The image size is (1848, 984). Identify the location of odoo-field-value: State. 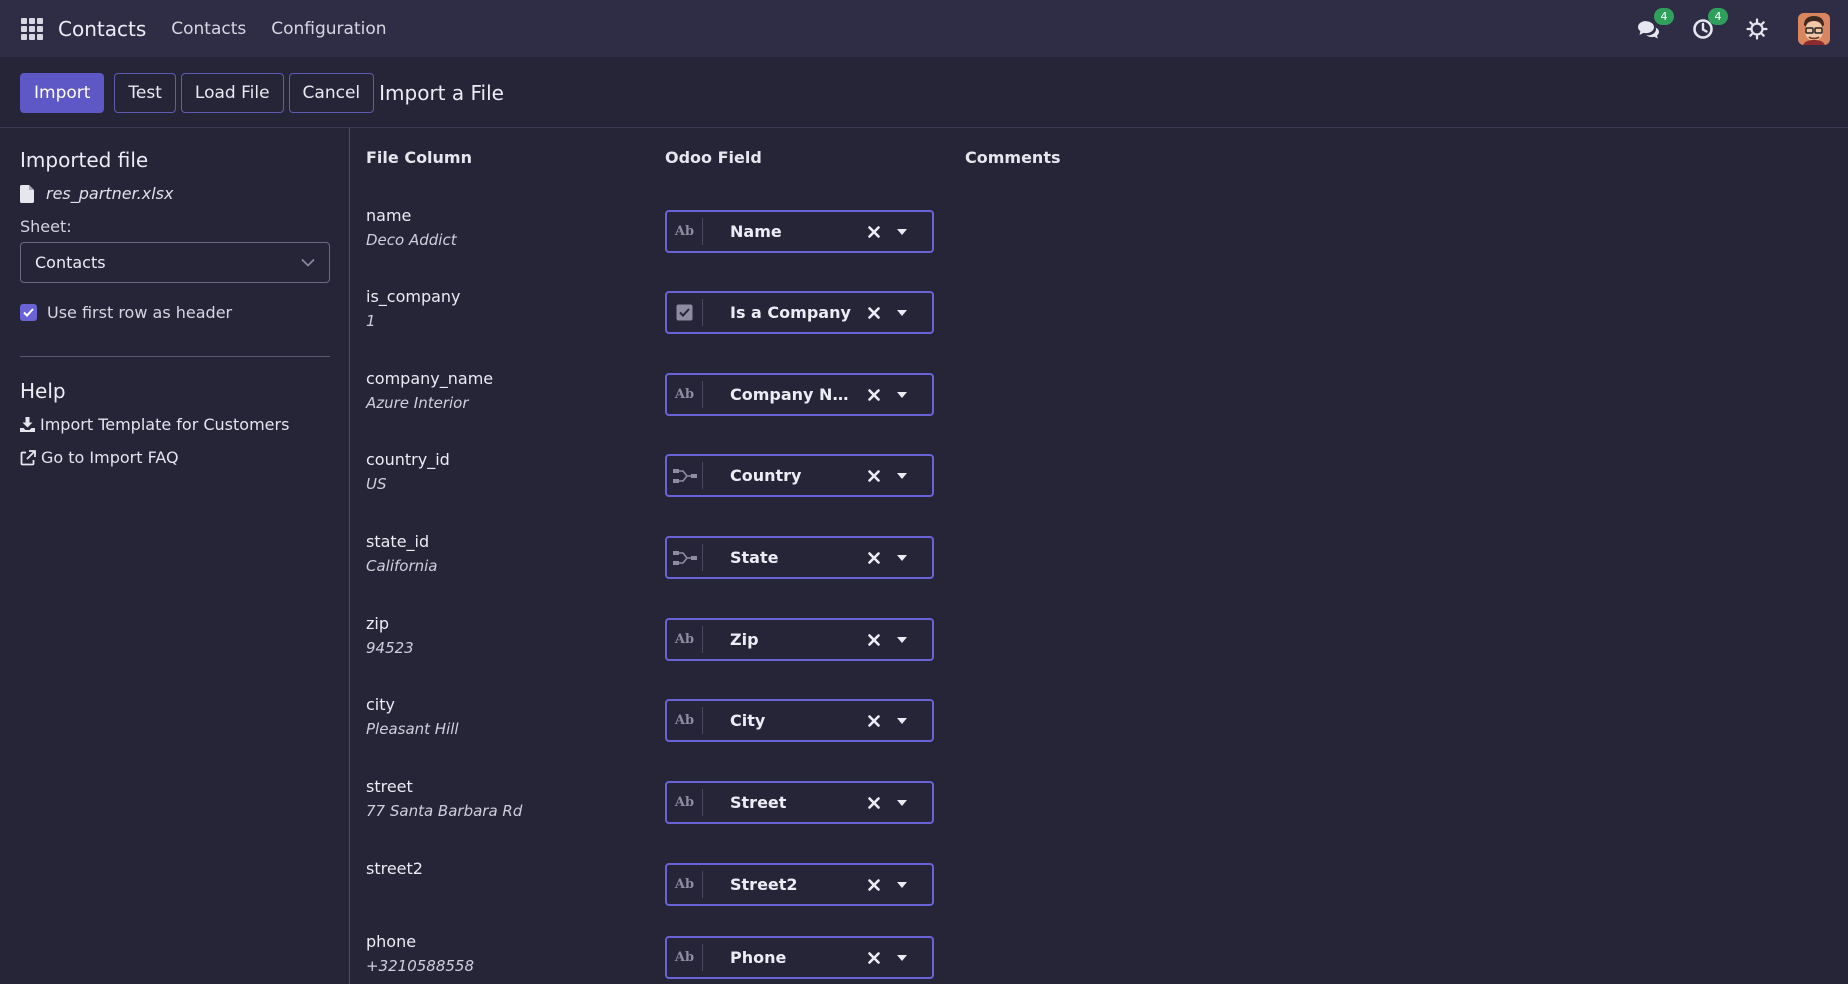
(754, 557).